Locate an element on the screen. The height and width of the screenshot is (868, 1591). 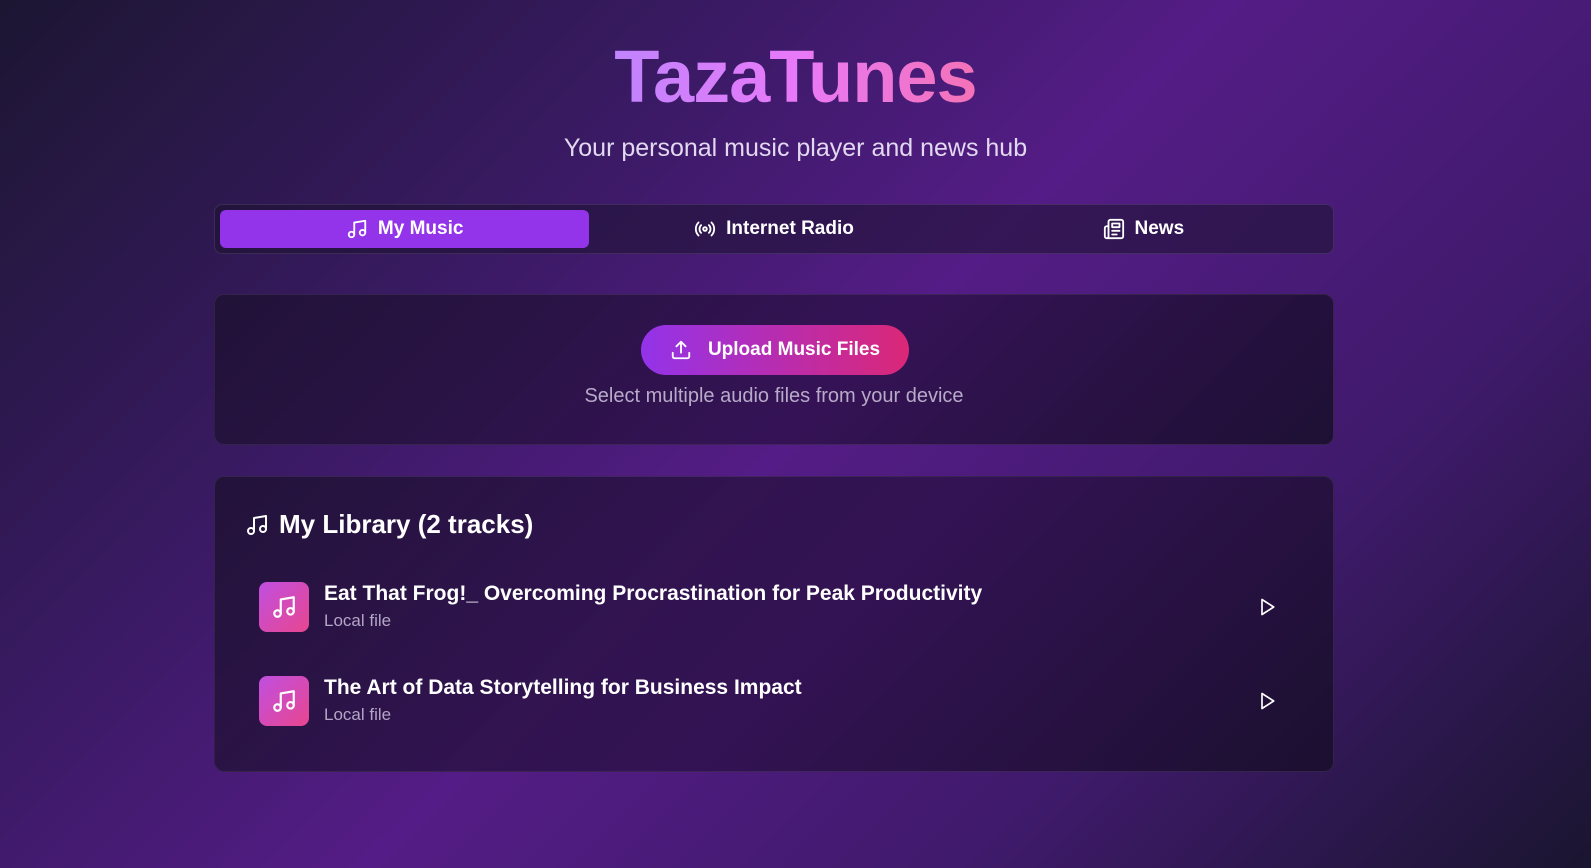
tab-label: My Music is located at coordinates (420, 228).